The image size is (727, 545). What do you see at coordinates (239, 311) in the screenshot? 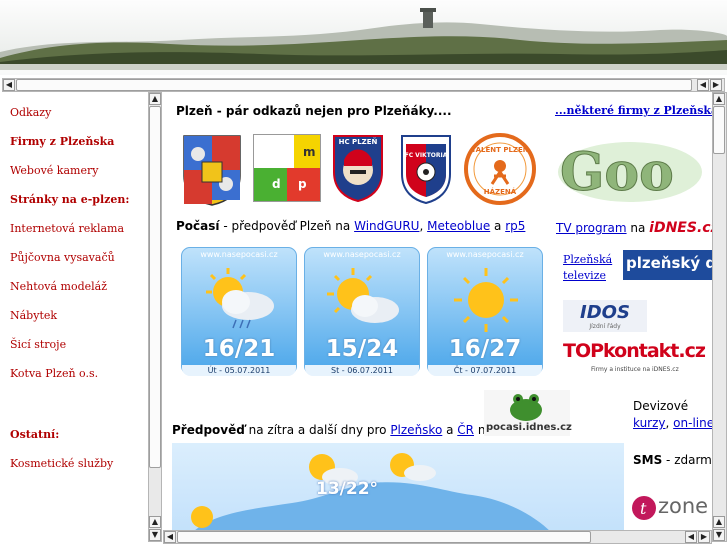
I see `weather-card-day1: www.nasepocasi.cz 16/21 Út - 05.07.2011` at bounding box center [239, 311].